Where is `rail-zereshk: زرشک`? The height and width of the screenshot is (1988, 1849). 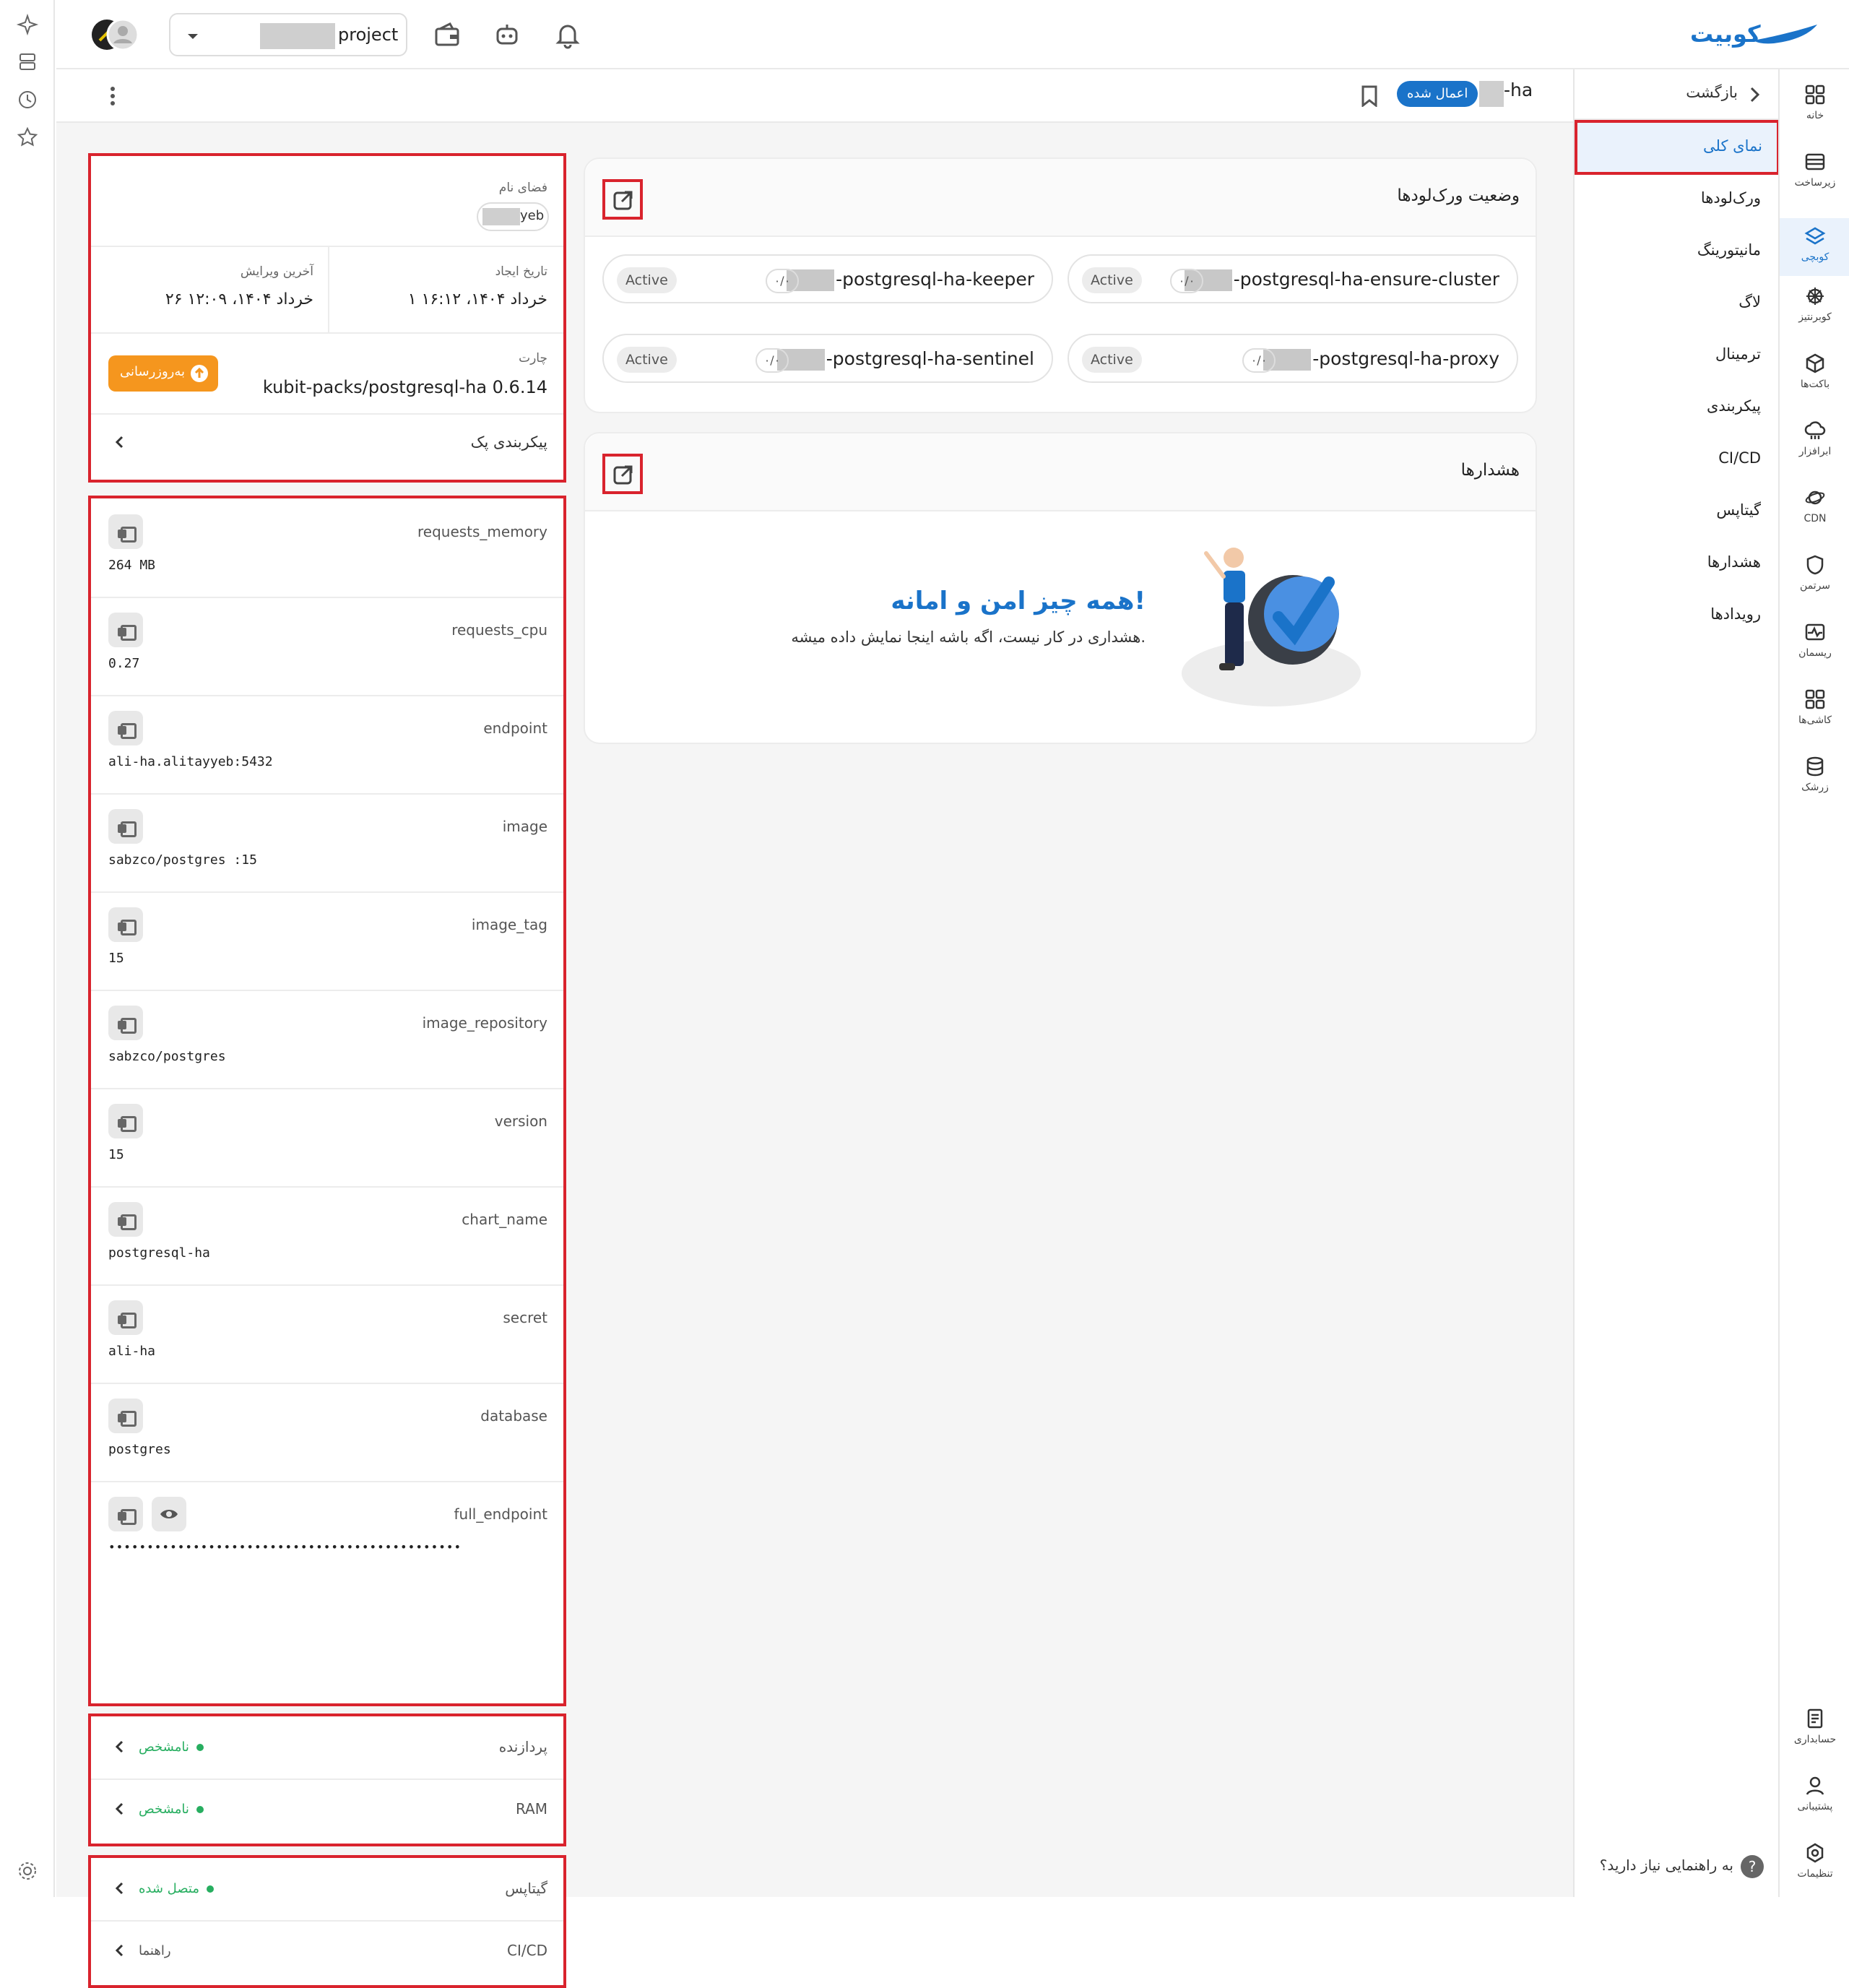 rail-zereshk: زرشک is located at coordinates (1815, 774).